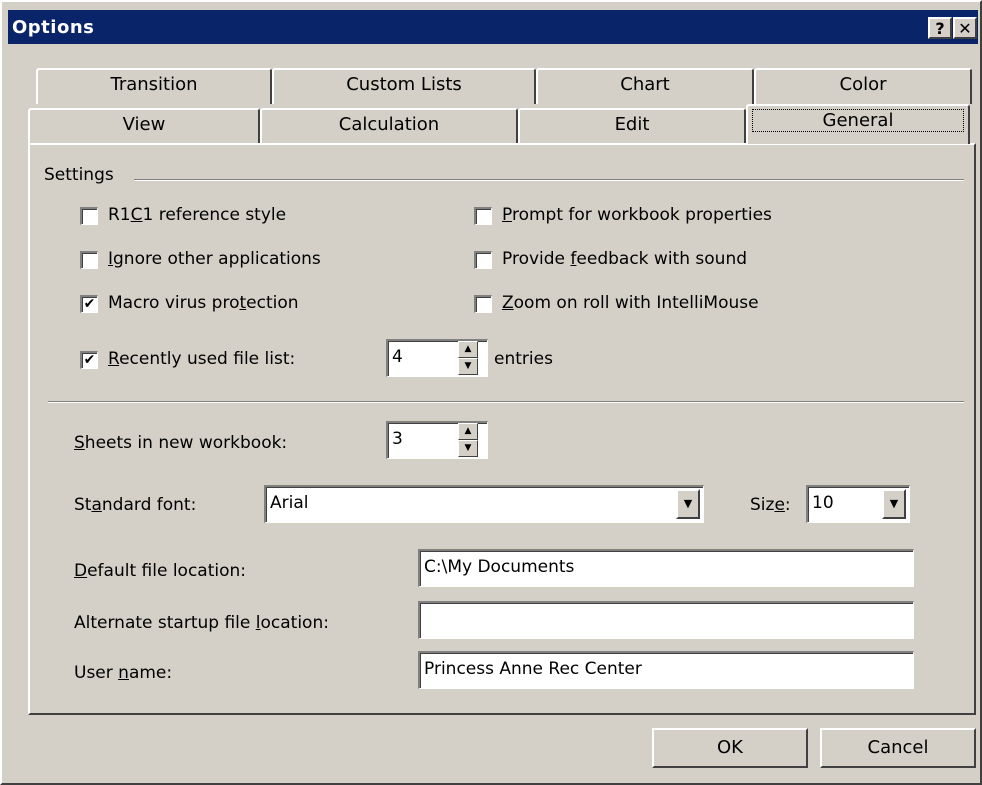  Describe the element at coordinates (201, 623) in the screenshot. I see `alt-location-label: Alternate startup file location:` at that location.